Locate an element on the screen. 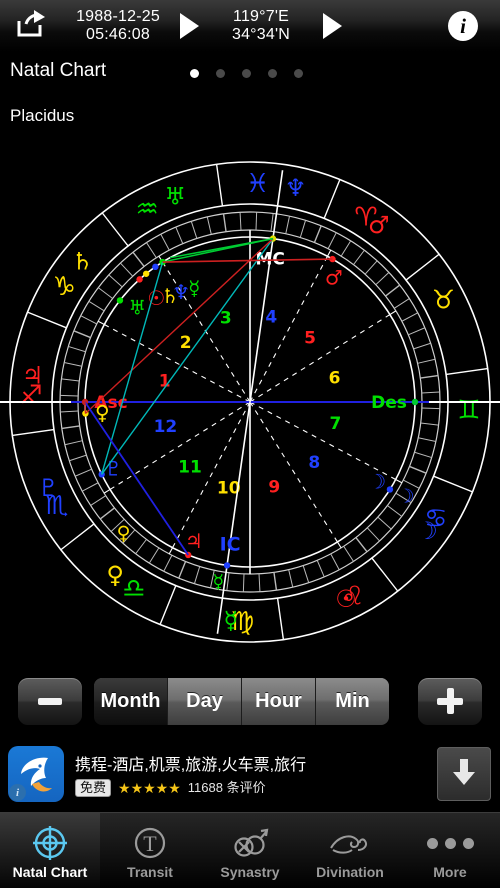 This screenshot has width=500, height=888. svg-text: 5 is located at coordinates (310, 339).